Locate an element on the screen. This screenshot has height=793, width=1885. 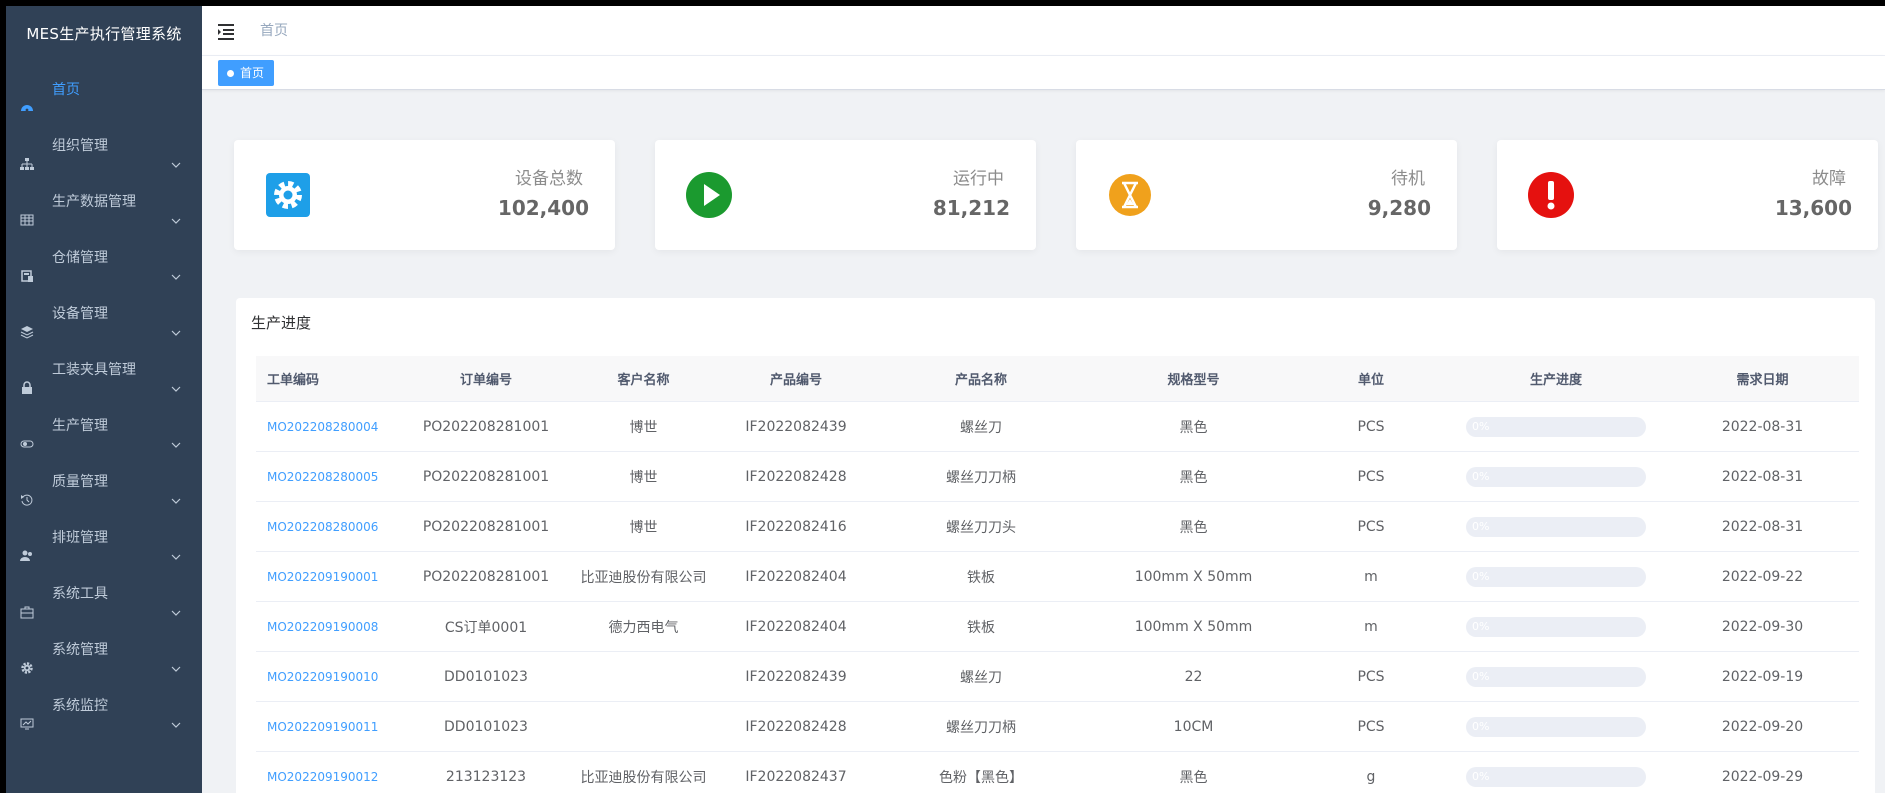
sidebar-item-7: 质量管理 is located at coordinates (104, 482).